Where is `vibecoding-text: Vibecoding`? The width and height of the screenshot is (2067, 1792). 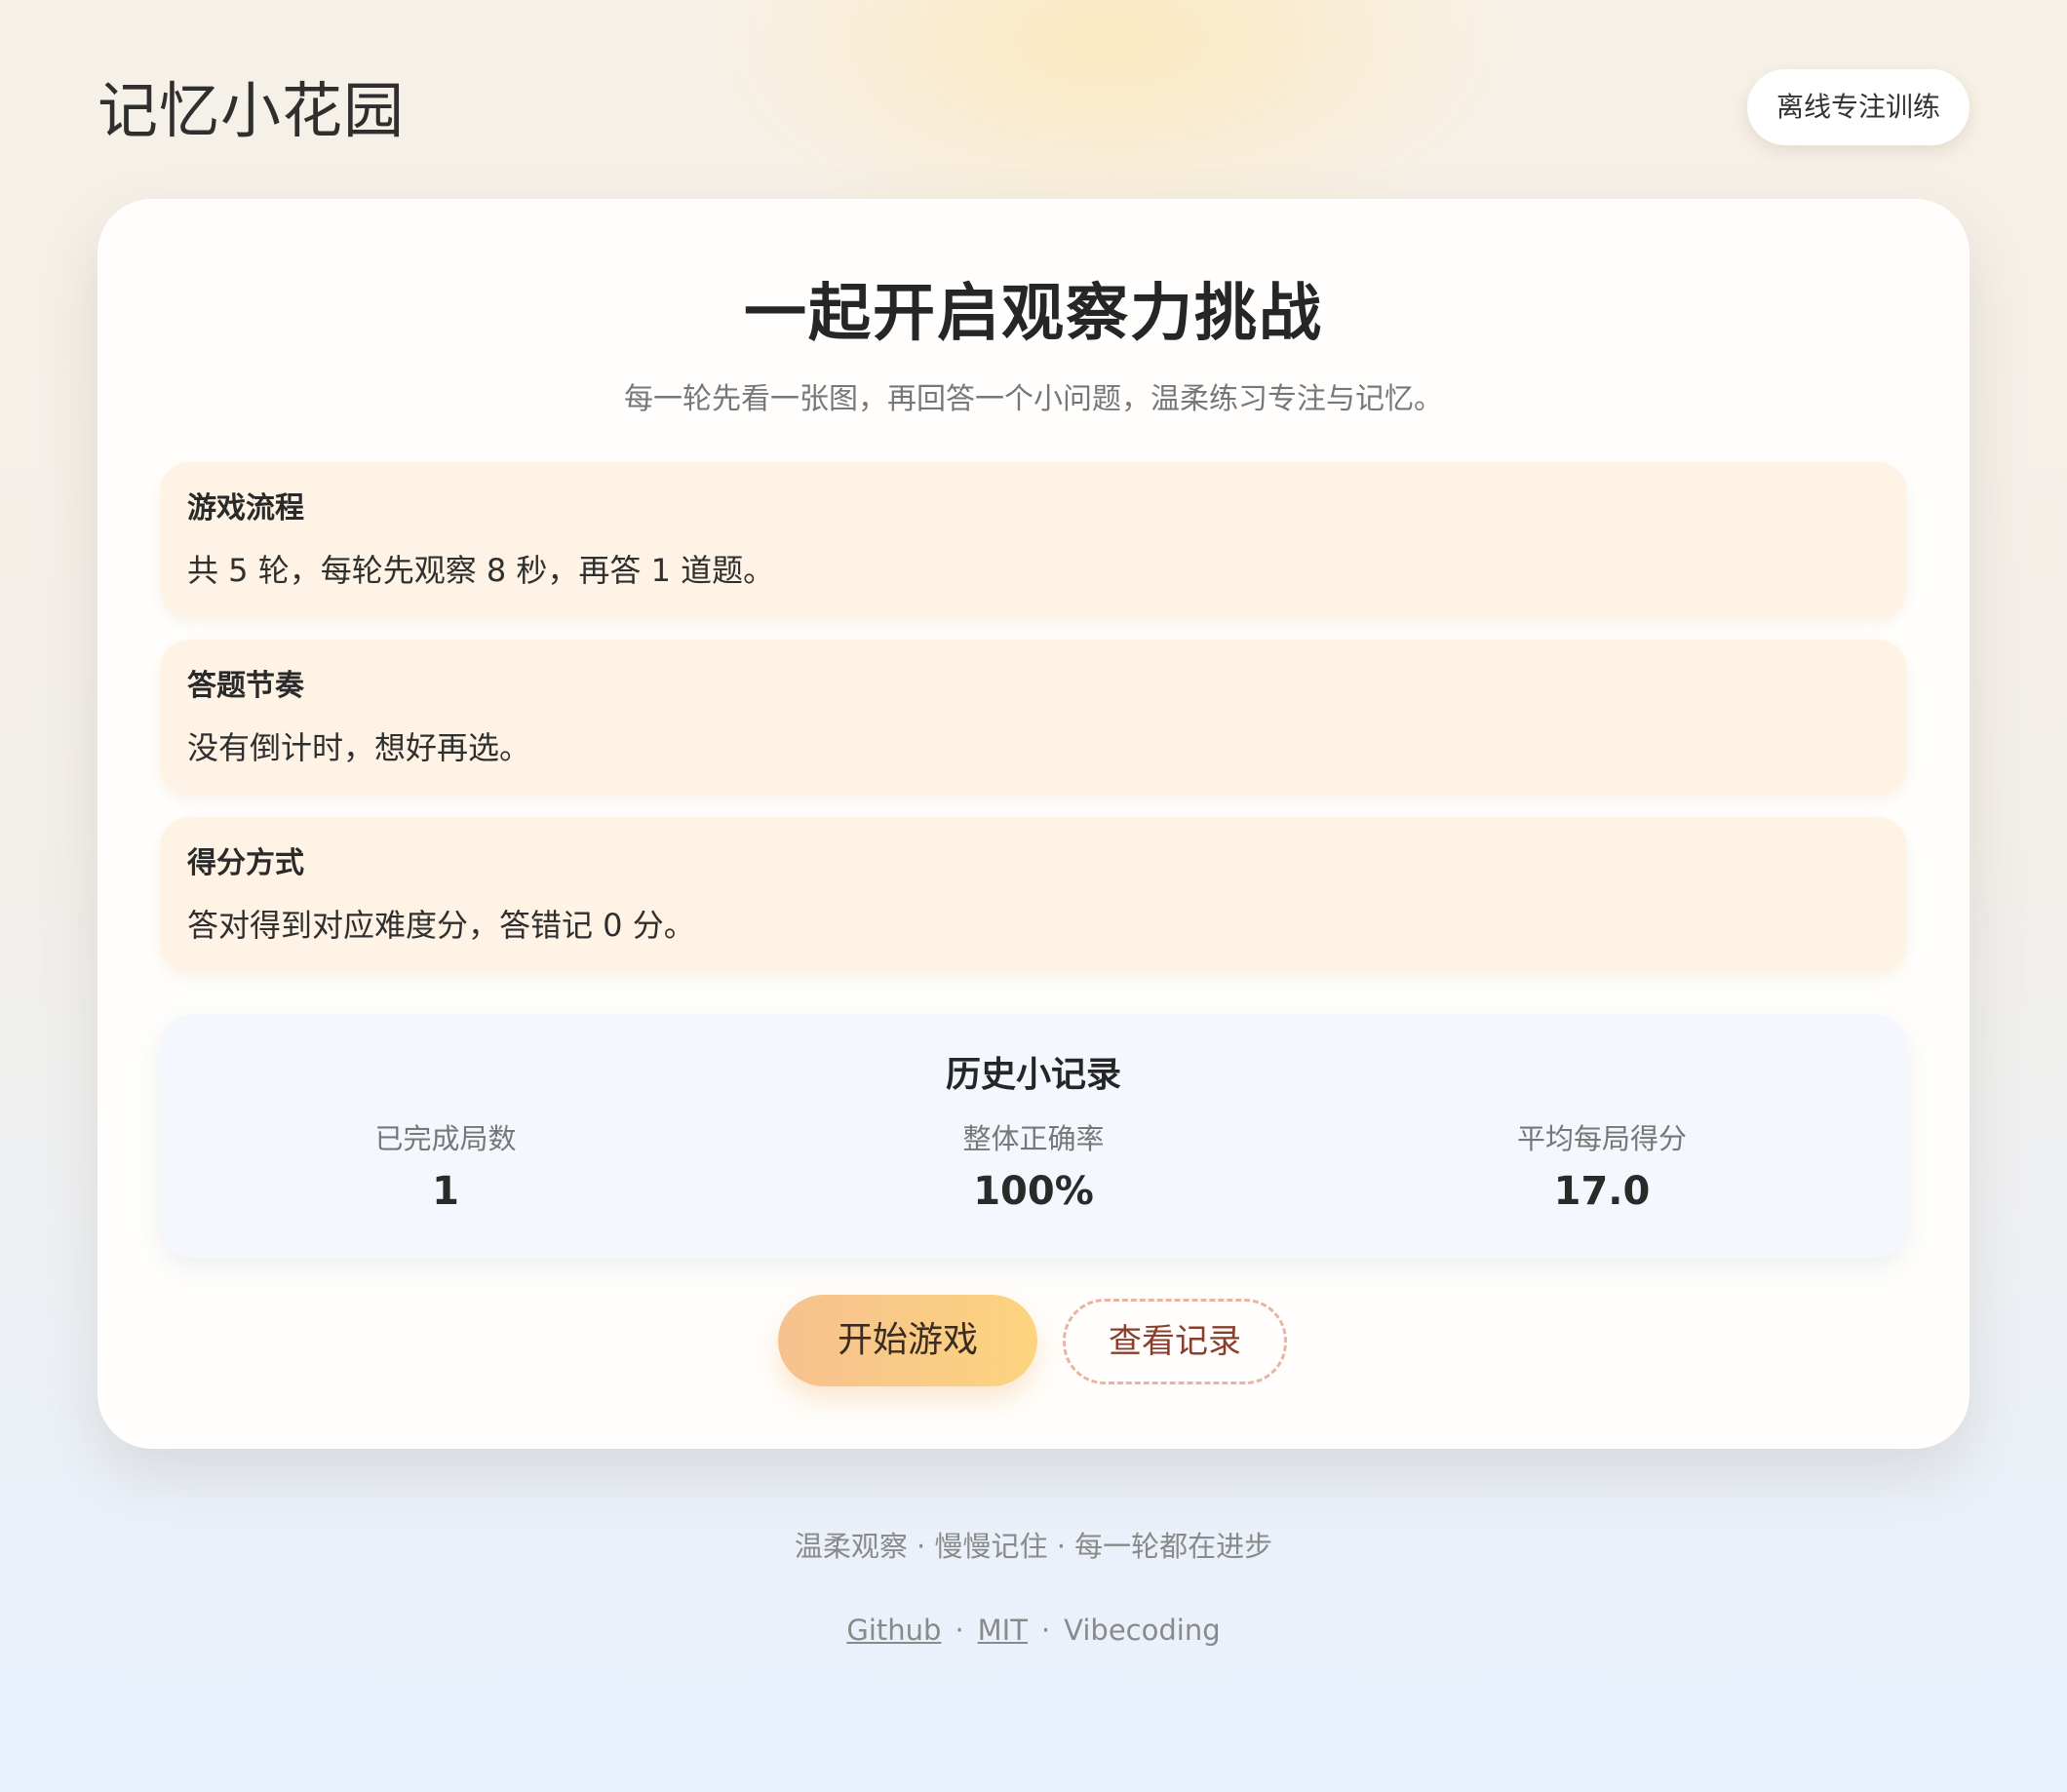
vibecoding-text: Vibecoding is located at coordinates (1142, 1630).